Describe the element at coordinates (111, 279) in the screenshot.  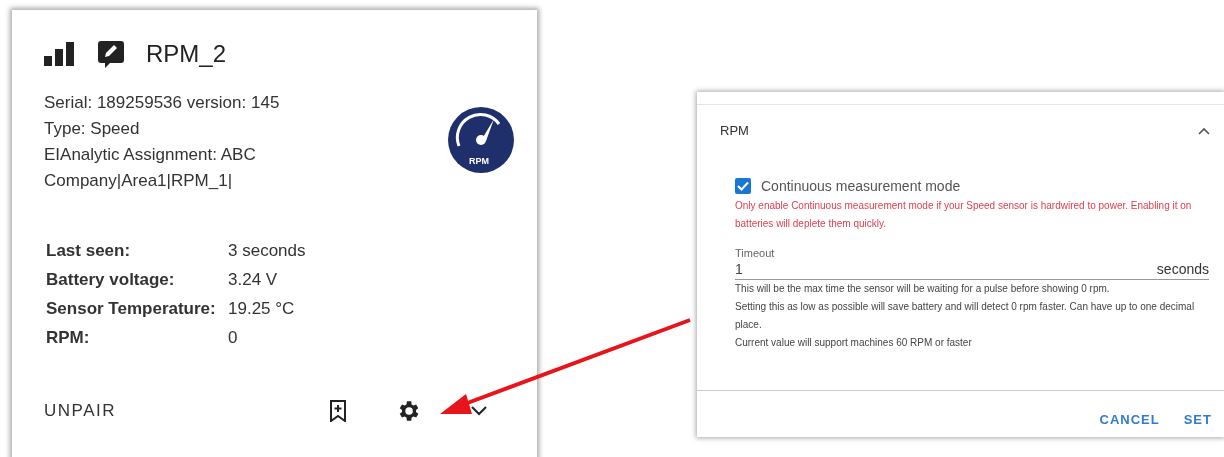
I see `stat-label: Battery voltage:` at that location.